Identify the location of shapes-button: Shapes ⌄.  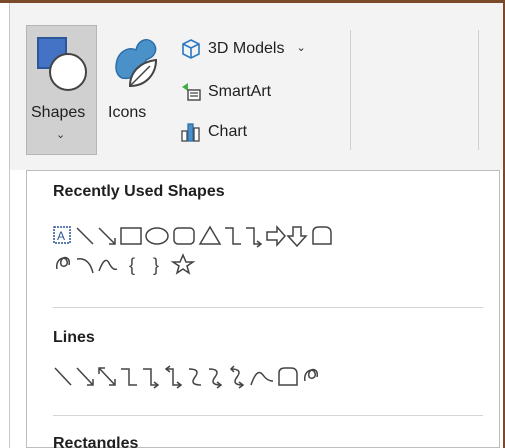
(61, 90).